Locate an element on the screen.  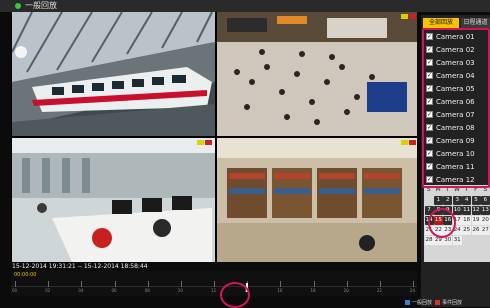
calendar-day: 6 is located at coordinates (485, 200).